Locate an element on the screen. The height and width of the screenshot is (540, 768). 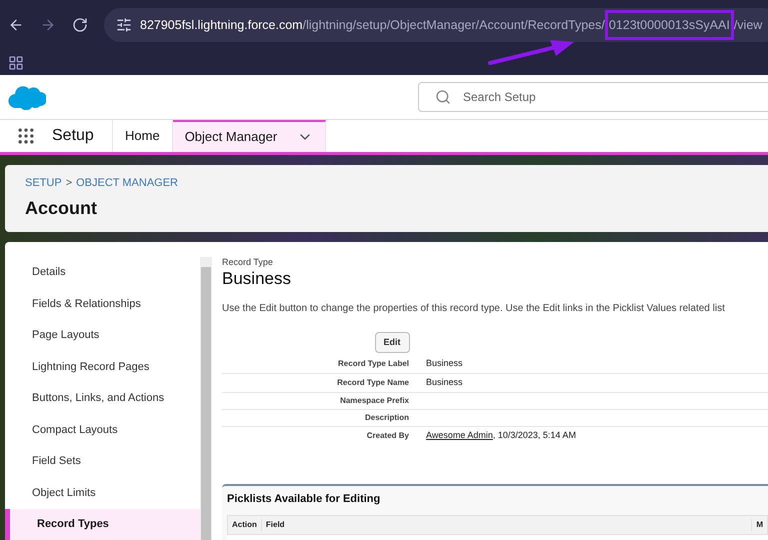
search-icon is located at coordinates (443, 97).